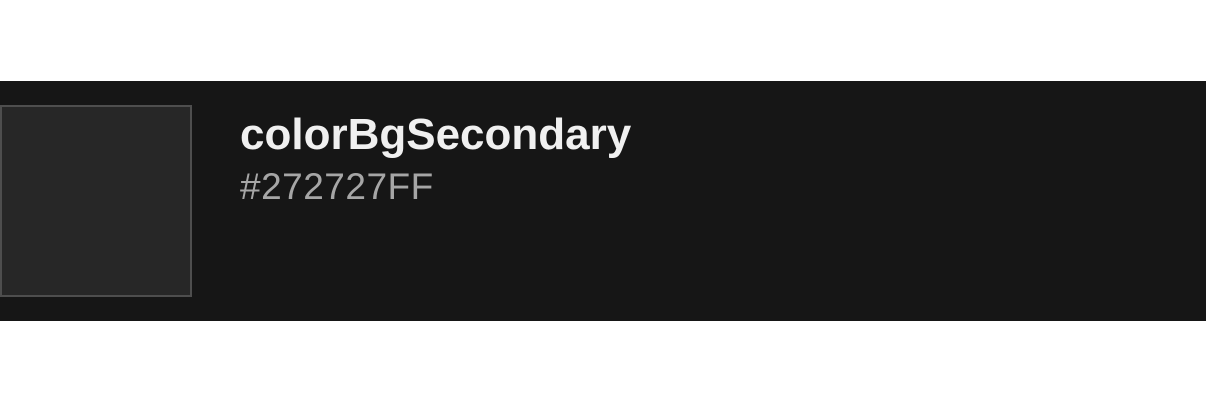  I want to click on color-swatch, so click(96, 201).